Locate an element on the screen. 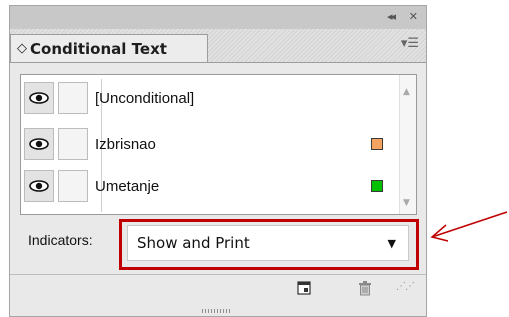 The image size is (509, 317). annotation-arrow is located at coordinates (469, 226).